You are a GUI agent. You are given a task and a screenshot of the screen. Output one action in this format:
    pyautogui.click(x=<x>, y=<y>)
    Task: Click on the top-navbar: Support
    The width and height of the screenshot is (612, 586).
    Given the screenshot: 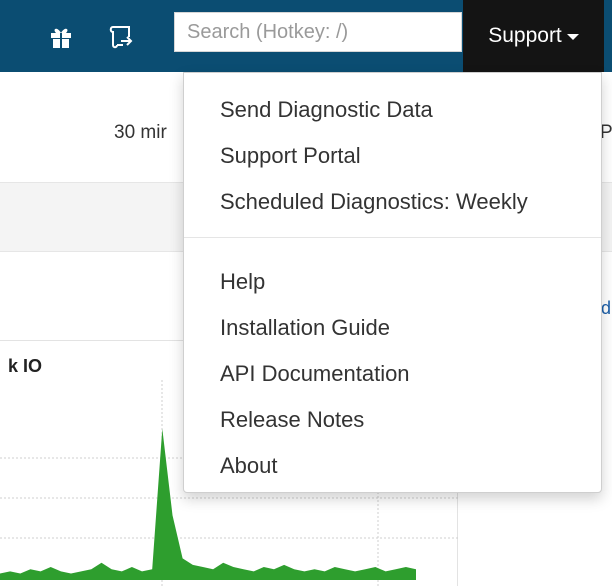 What is the action you would take?
    pyautogui.click(x=306, y=36)
    